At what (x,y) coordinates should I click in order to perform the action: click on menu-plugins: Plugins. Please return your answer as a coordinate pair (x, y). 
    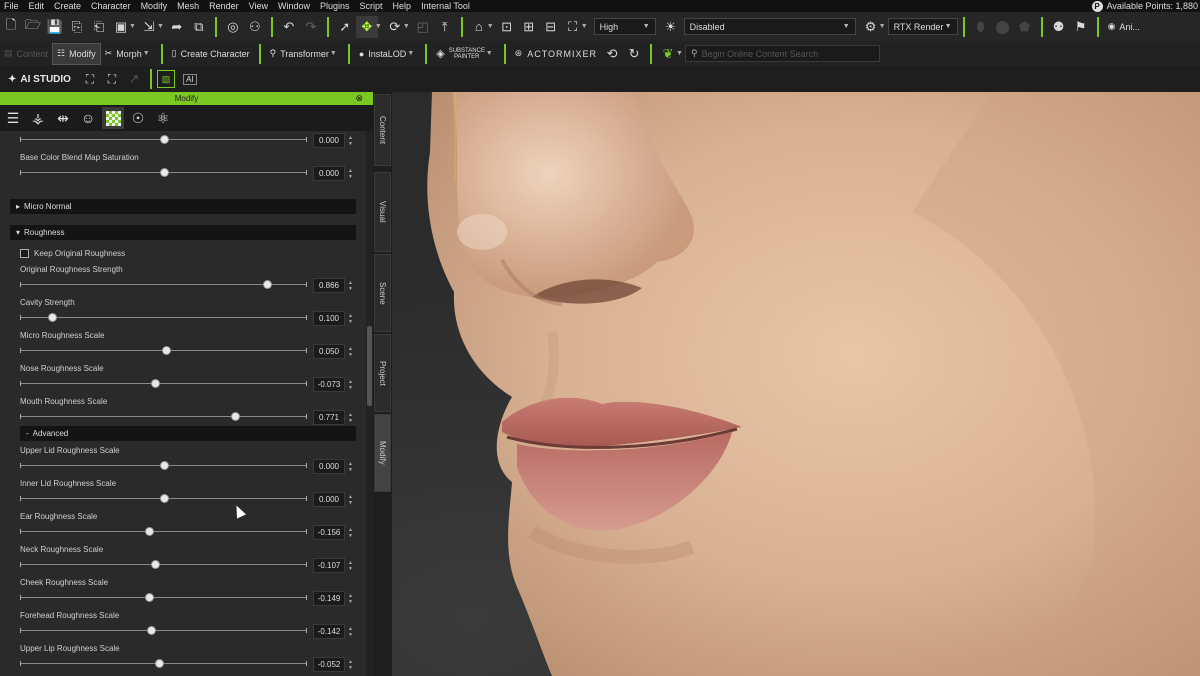
    Looking at the image, I should click on (336, 6).